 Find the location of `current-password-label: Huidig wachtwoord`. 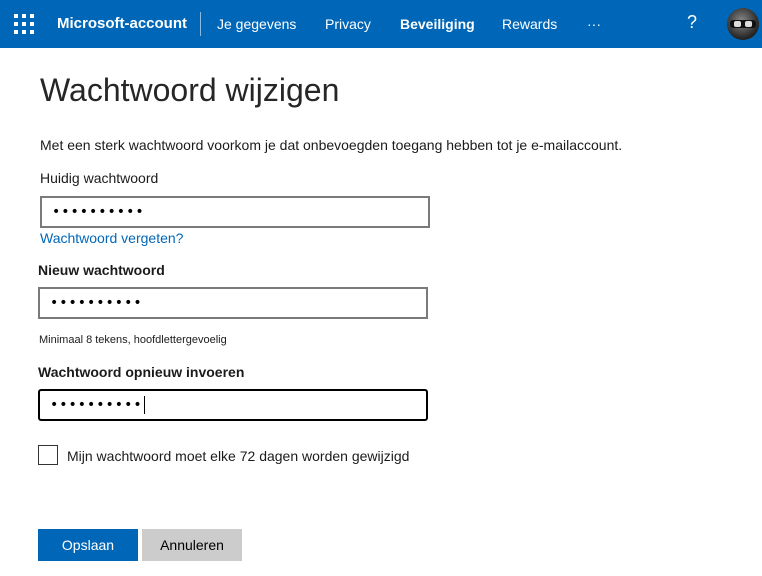

current-password-label: Huidig wachtwoord is located at coordinates (99, 178).